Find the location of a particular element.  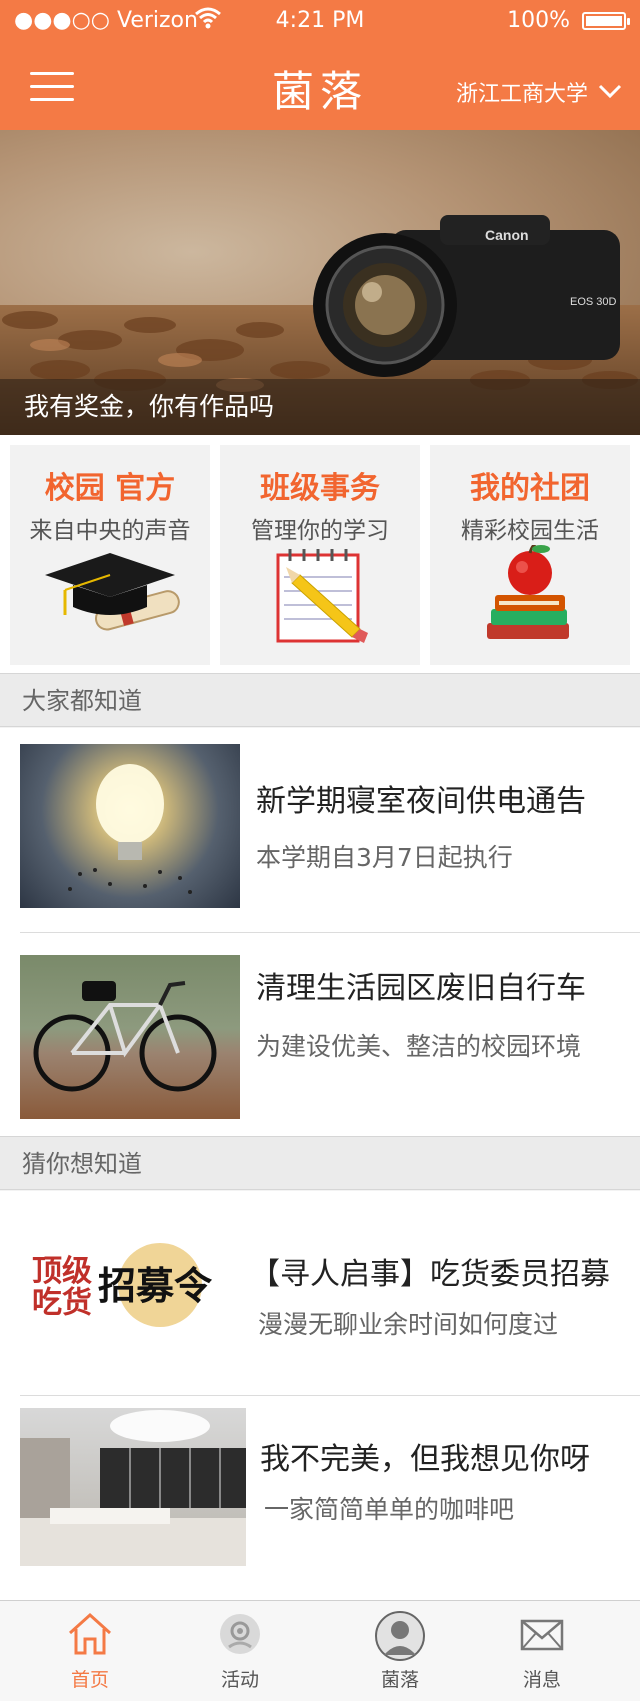

lightbulb-thumbnail is located at coordinates (130, 826).